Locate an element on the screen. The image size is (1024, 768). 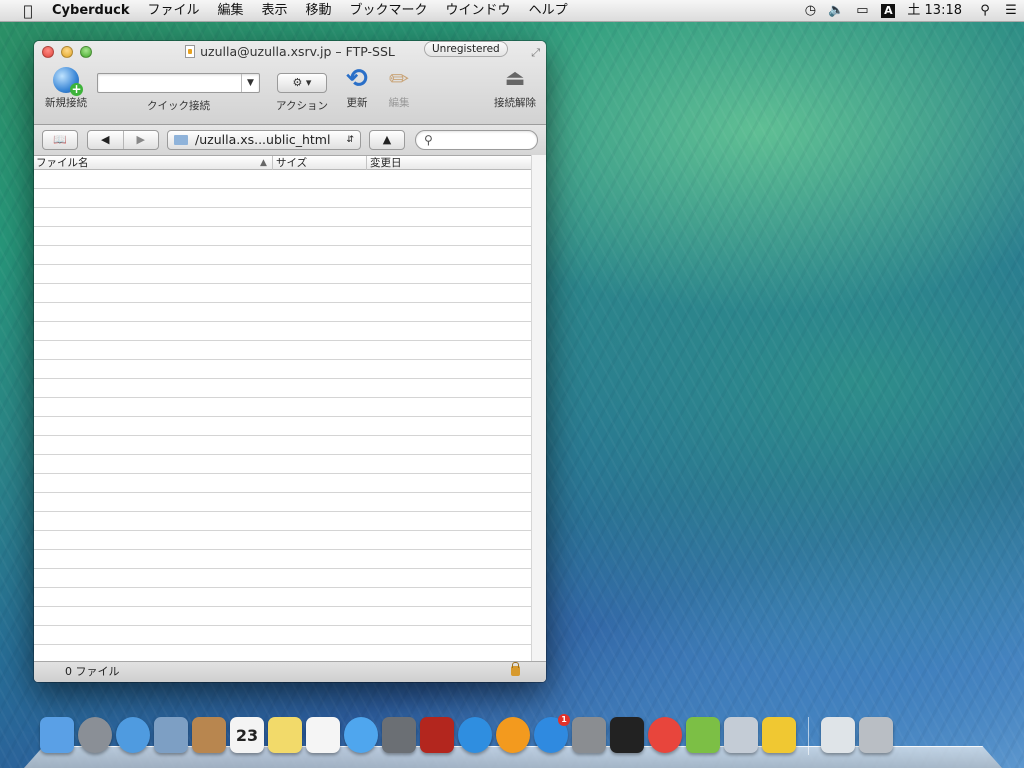
file-list-header: ファイル名 ▲ サイズ 変更日 is located at coordinates (290, 163).